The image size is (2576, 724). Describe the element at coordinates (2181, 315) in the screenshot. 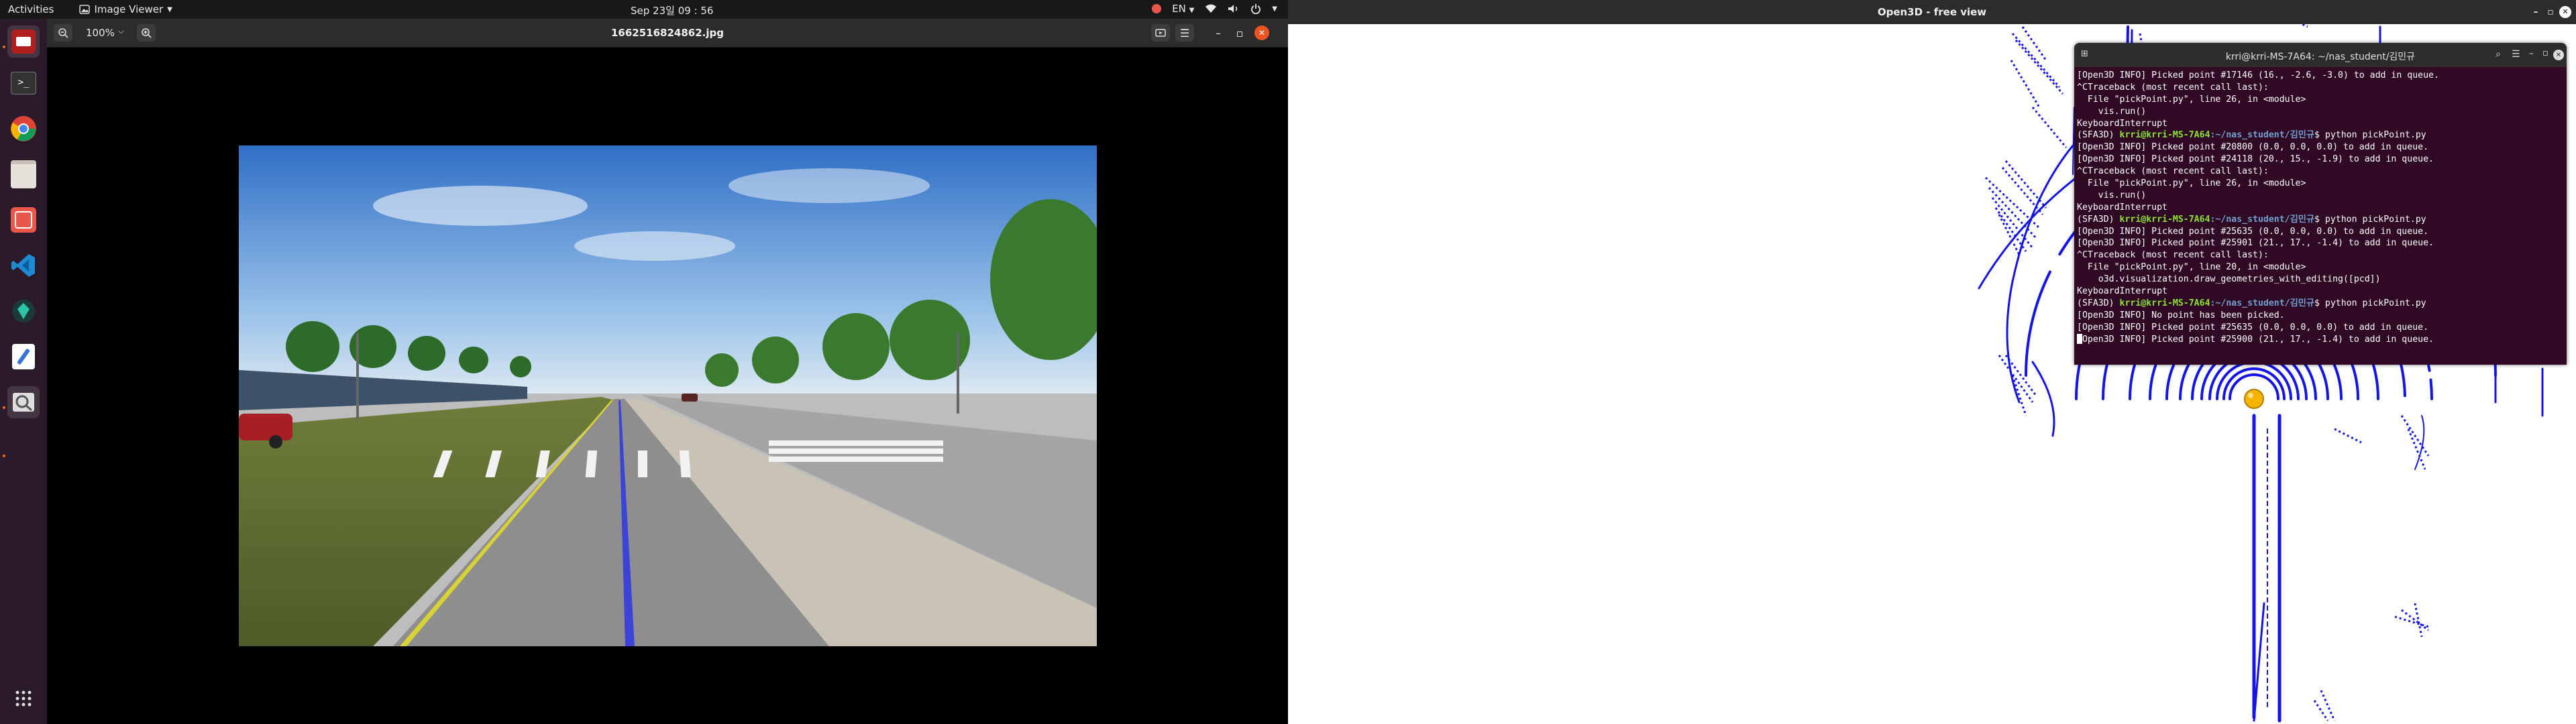

I see `terminal-line: [Open3D INFO] No point has been picked.` at that location.